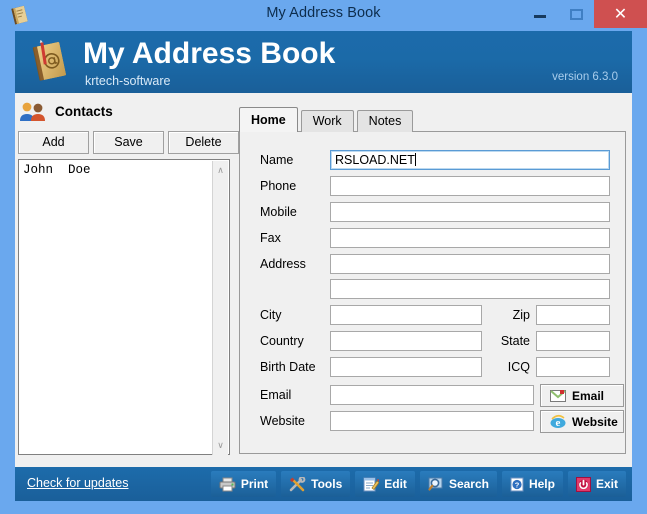 This screenshot has height=514, width=647. I want to click on maximize-icon, so click(576, 14).